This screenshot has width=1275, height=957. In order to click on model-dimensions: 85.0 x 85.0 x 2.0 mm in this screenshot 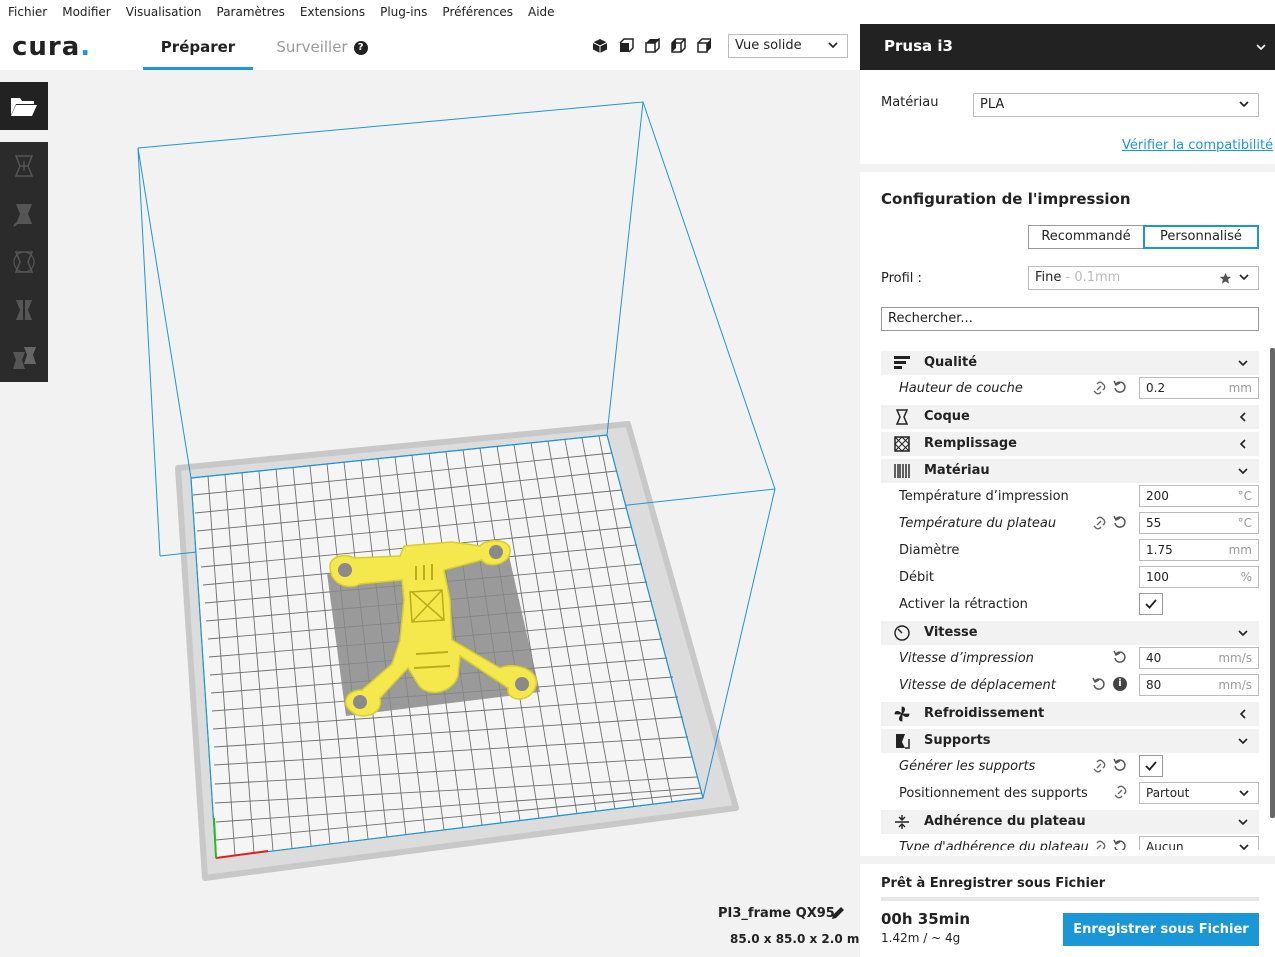, I will do `click(801, 939)`.